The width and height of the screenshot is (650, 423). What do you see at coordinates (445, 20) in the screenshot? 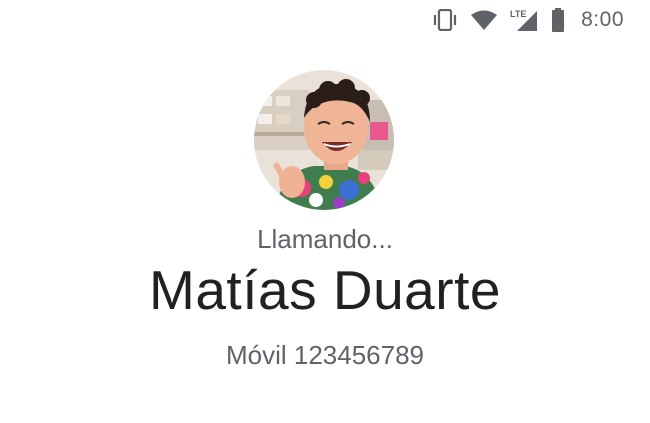
I see `vibrate-icon` at bounding box center [445, 20].